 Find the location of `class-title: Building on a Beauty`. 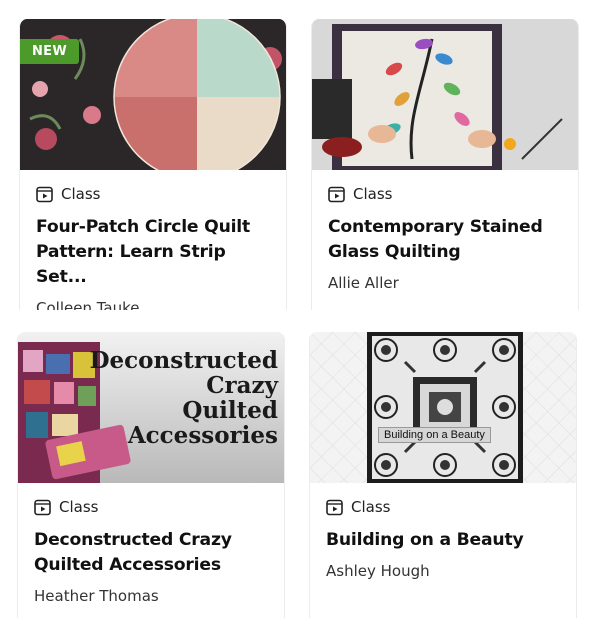

class-title: Building on a Beauty is located at coordinates (443, 540).